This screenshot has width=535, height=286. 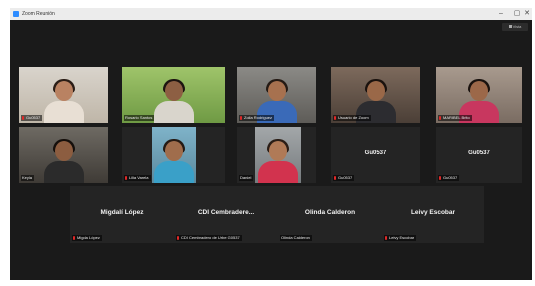 I want to click on participant-name-label: Daniel, so click(x=246, y=178).